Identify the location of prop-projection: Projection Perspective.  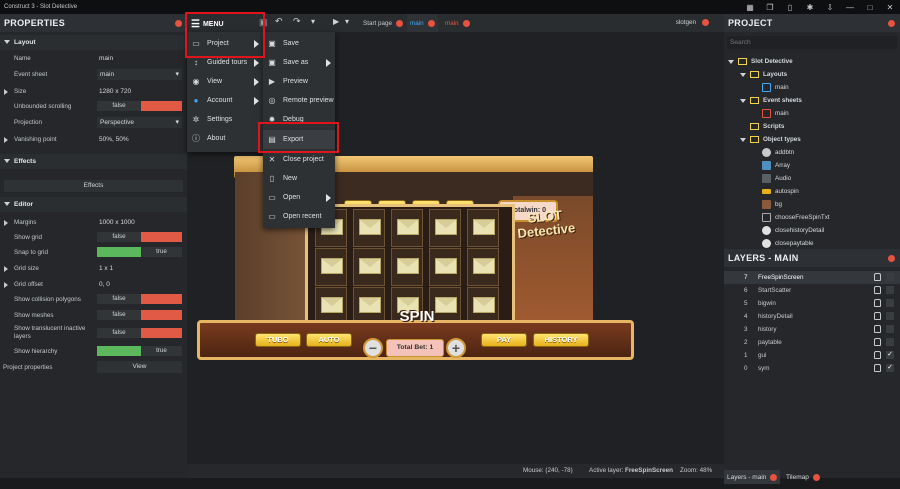
(93, 122).